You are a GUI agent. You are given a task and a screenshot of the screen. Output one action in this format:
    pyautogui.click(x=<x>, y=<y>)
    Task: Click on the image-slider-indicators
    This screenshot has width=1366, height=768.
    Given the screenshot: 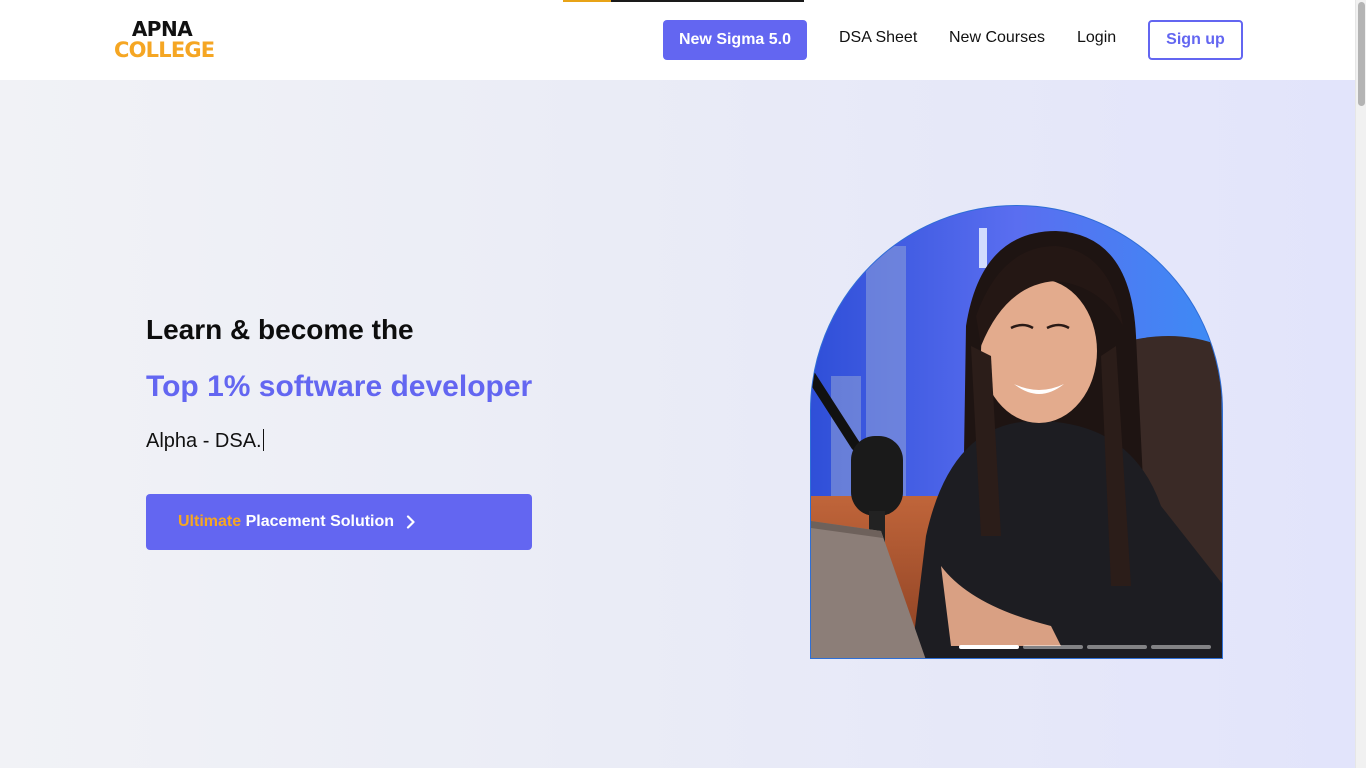 What is the action you would take?
    pyautogui.click(x=1085, y=647)
    